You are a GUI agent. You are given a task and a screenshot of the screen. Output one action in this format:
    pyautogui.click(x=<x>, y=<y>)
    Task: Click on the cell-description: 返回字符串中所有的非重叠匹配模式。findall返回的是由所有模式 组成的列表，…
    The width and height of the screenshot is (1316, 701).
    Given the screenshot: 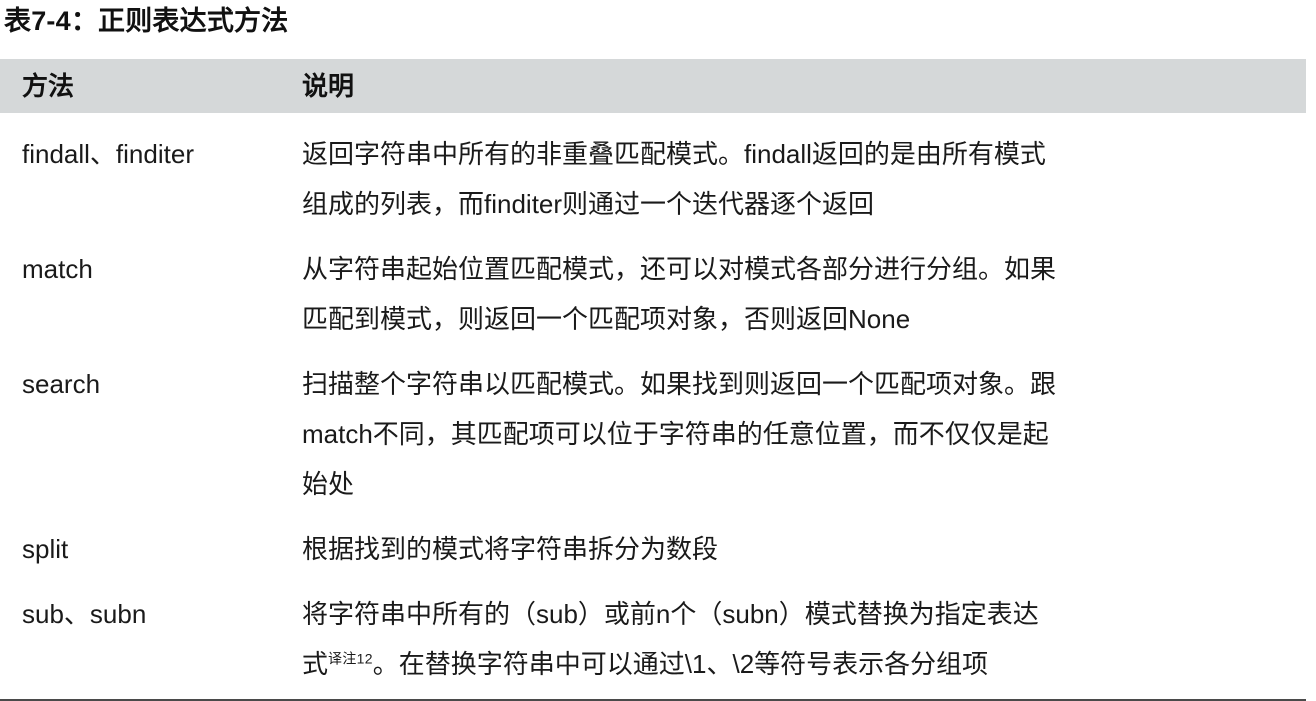 What is the action you would take?
    pyautogui.click(x=804, y=179)
    